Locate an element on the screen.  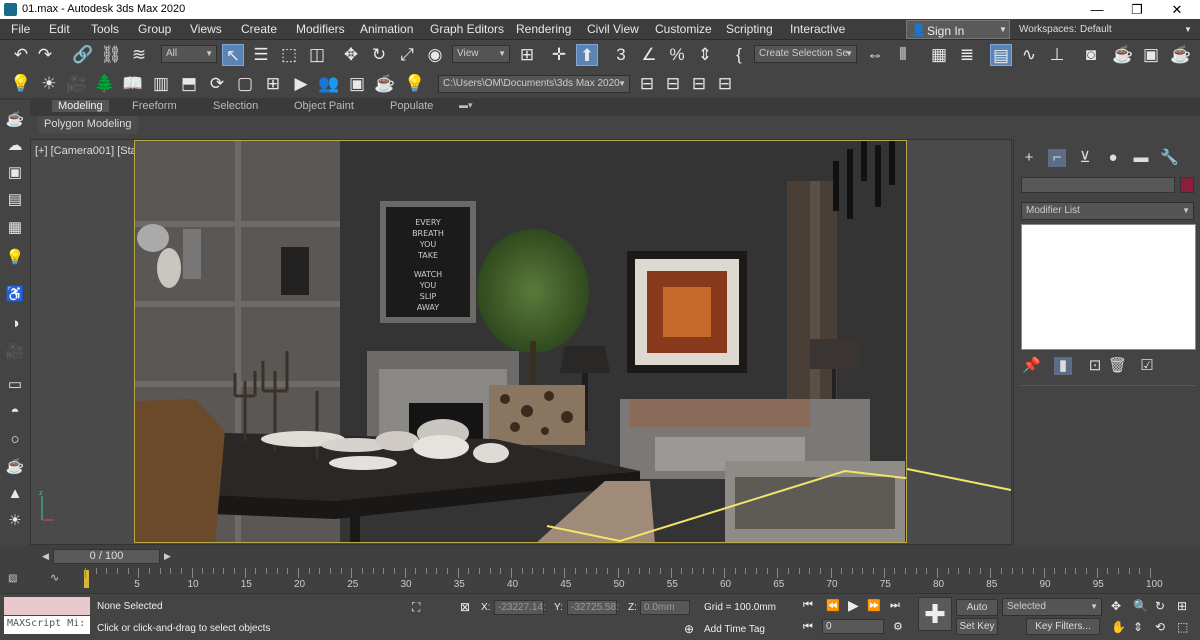
previous-frame-icon: ⏪ is located at coordinates (833, 605).